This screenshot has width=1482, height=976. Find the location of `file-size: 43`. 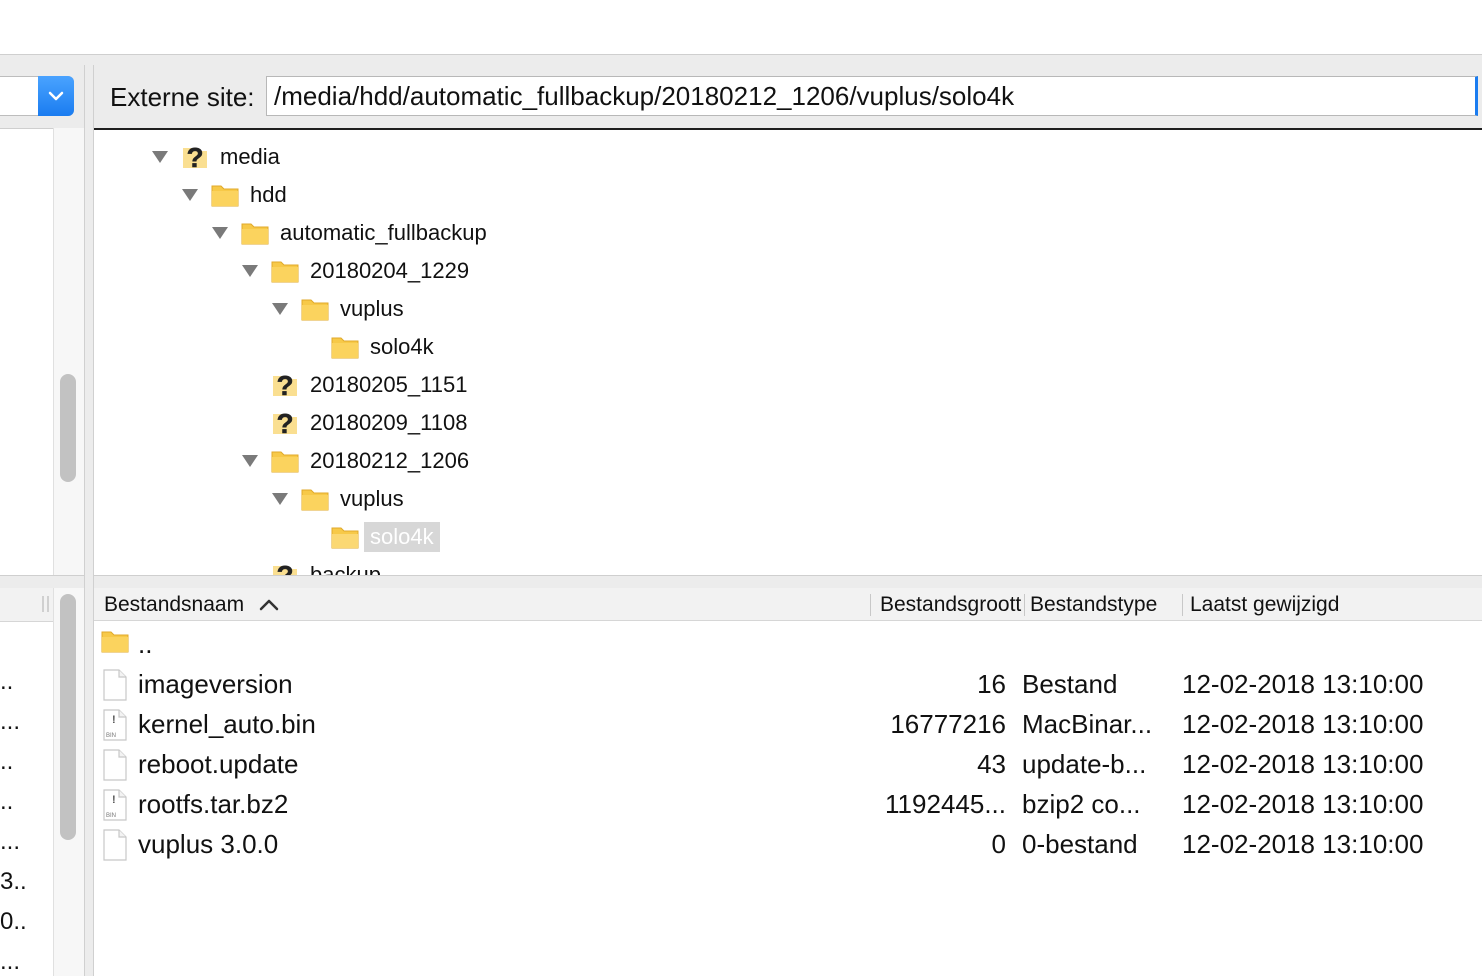

file-size: 43 is located at coordinates (991, 763).